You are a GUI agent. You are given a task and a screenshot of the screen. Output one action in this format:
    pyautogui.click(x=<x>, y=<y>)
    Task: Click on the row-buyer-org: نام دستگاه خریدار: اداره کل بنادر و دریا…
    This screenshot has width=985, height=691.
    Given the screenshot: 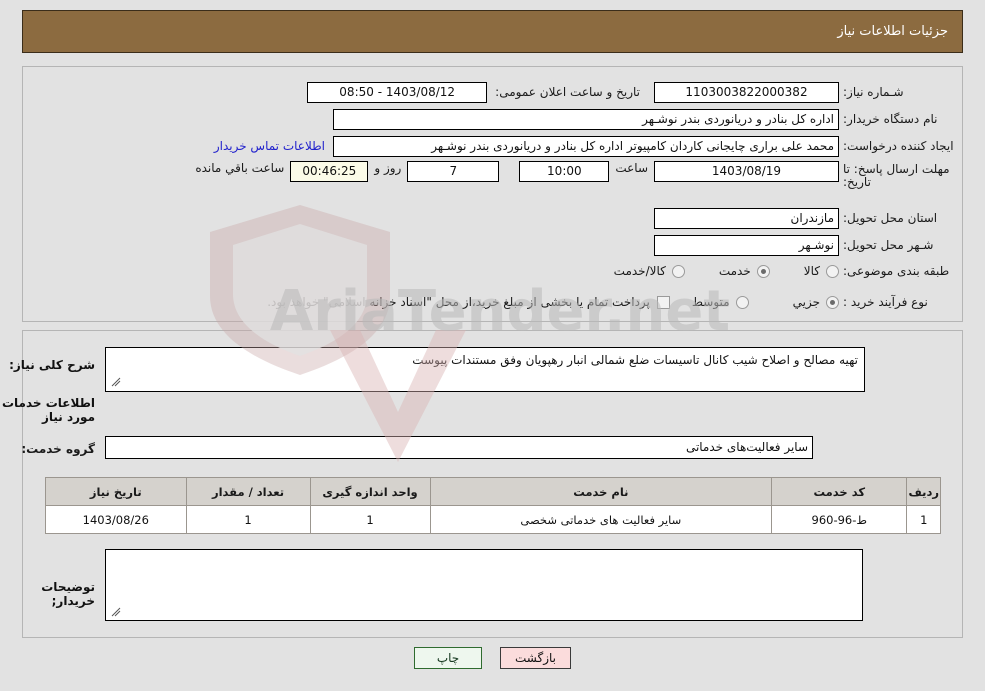 What is the action you would take?
    pyautogui.click(x=647, y=119)
    